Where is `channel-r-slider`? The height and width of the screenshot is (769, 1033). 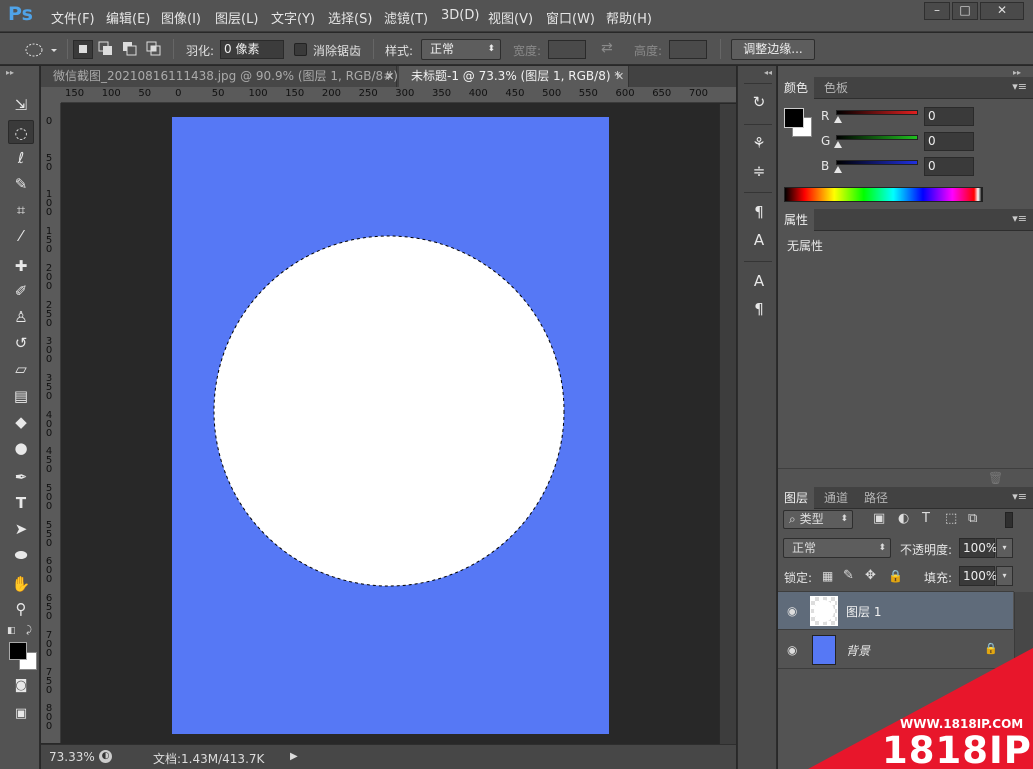
channel-r-slider is located at coordinates (877, 112).